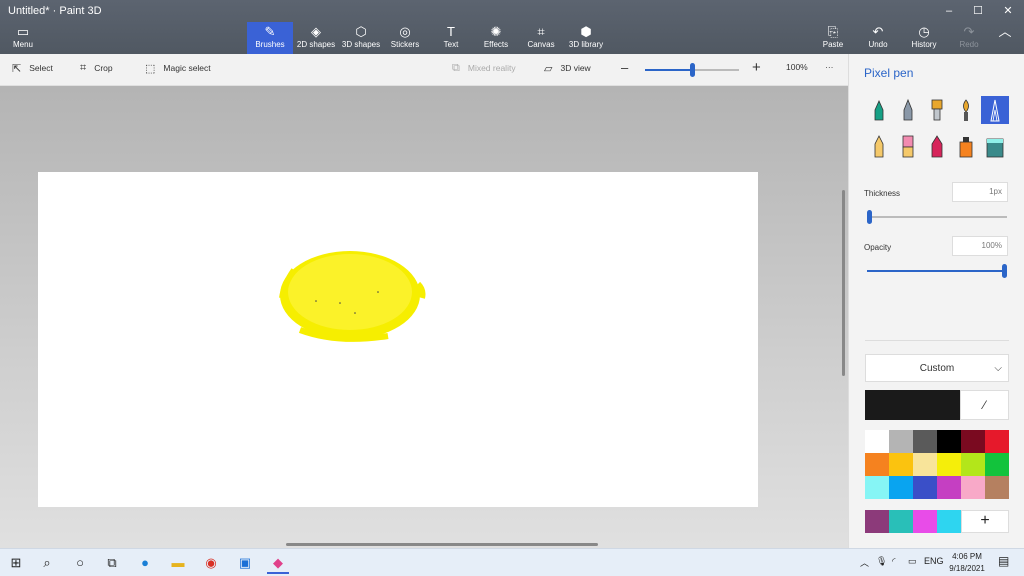  I want to click on collapse-ribbon-button: ︿, so click(1004, 38).